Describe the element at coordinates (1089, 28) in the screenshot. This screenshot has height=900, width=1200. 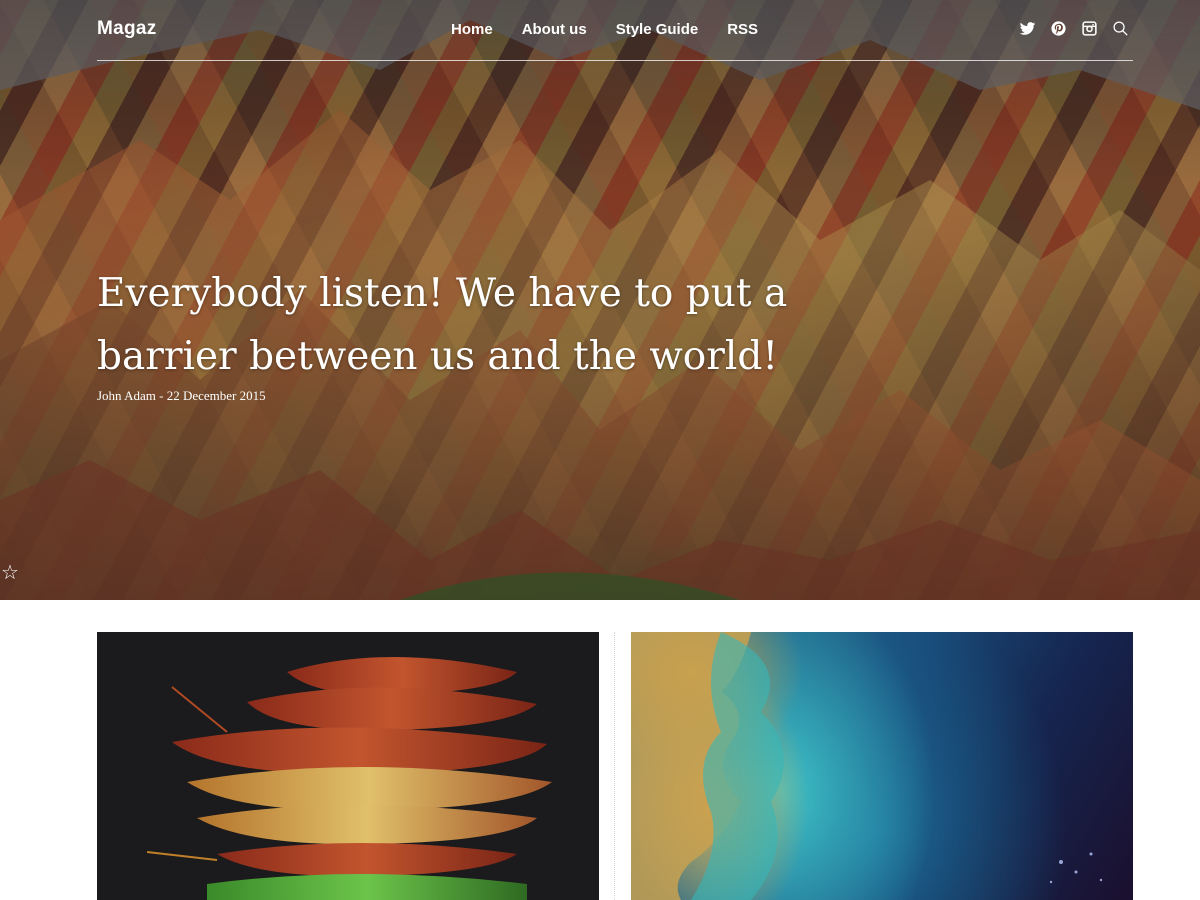
I see `instagram-icon` at that location.